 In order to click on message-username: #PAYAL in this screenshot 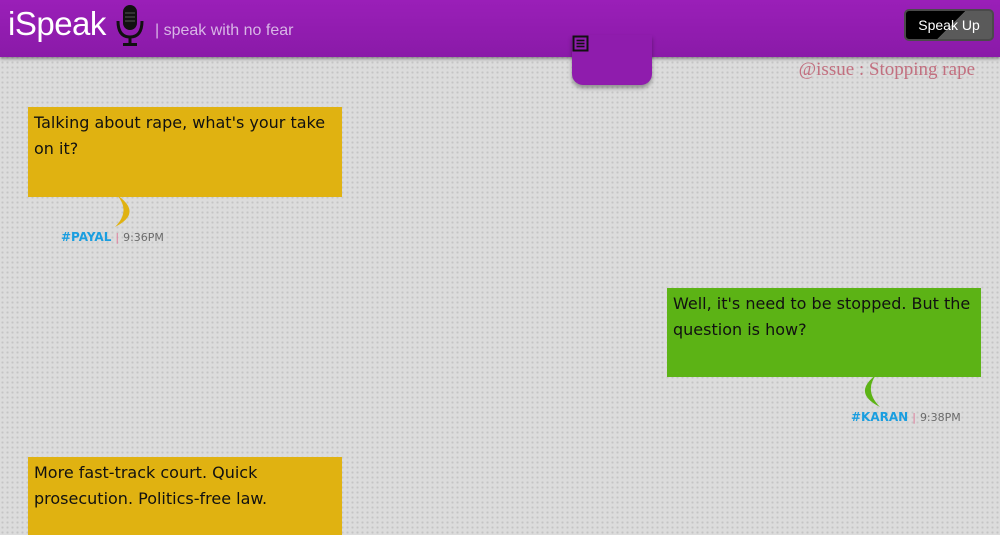, I will do `click(86, 237)`.